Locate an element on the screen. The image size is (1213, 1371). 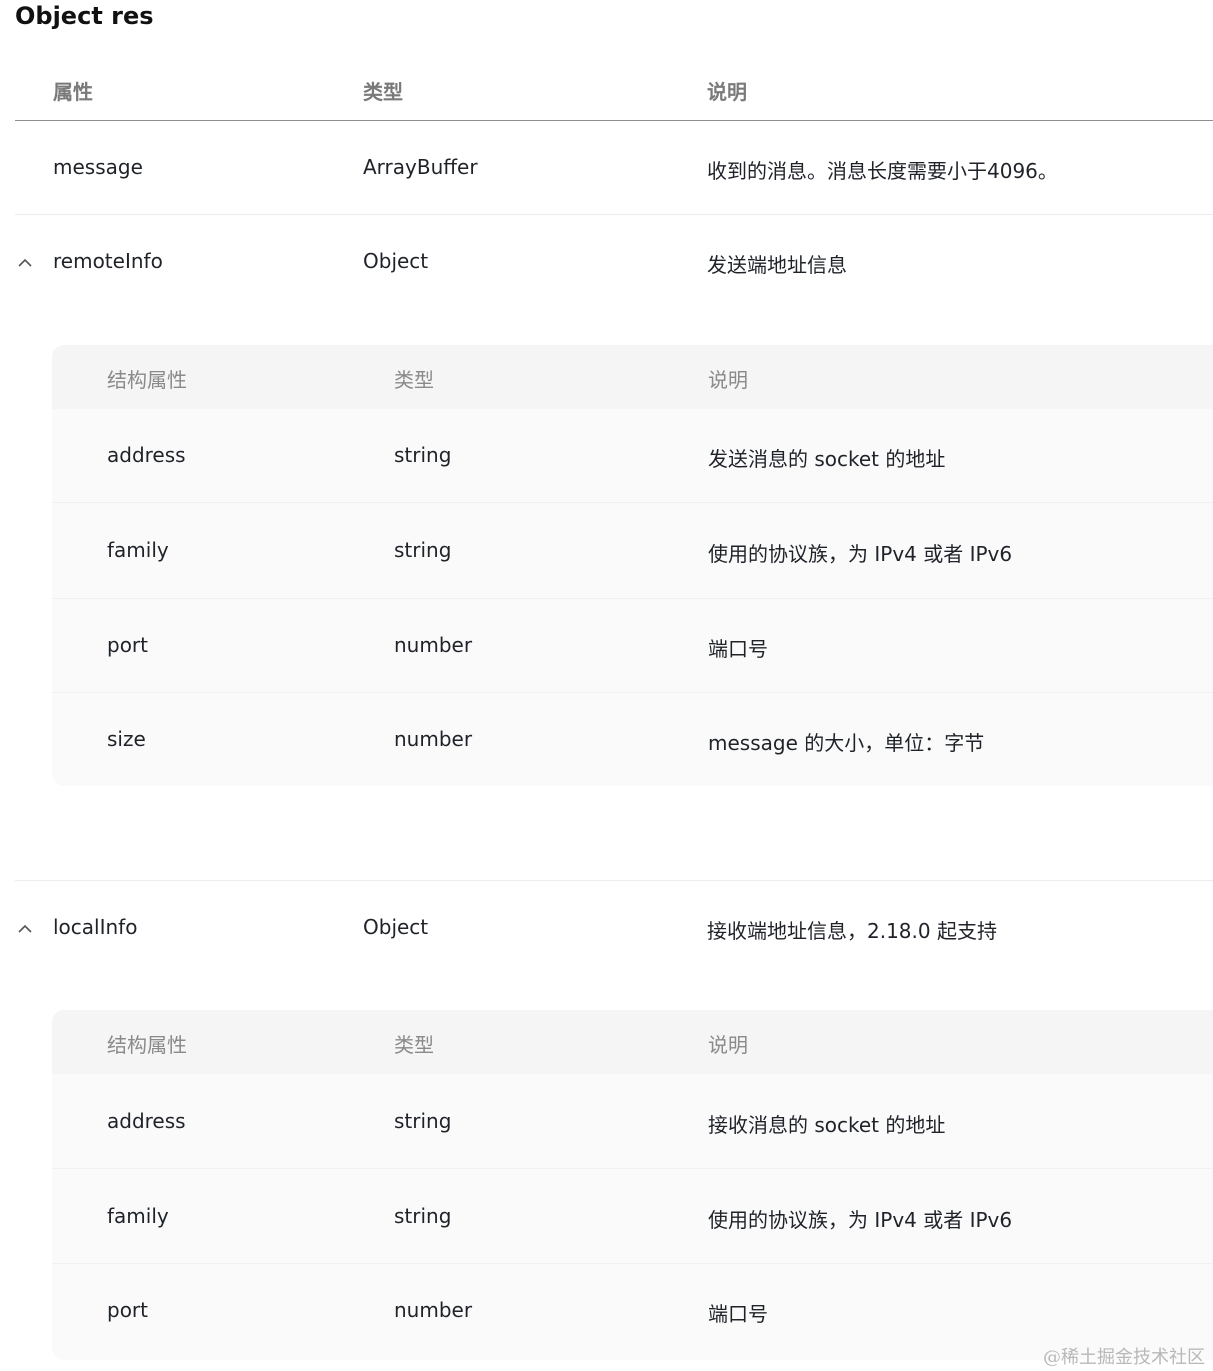
nested-row-description: message 的大小，单位：字节 is located at coordinates (846, 743).